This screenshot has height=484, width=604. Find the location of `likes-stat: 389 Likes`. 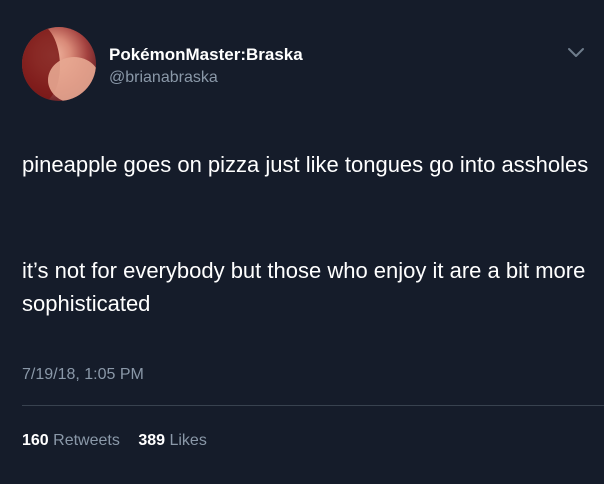

likes-stat: 389 Likes is located at coordinates (172, 441).